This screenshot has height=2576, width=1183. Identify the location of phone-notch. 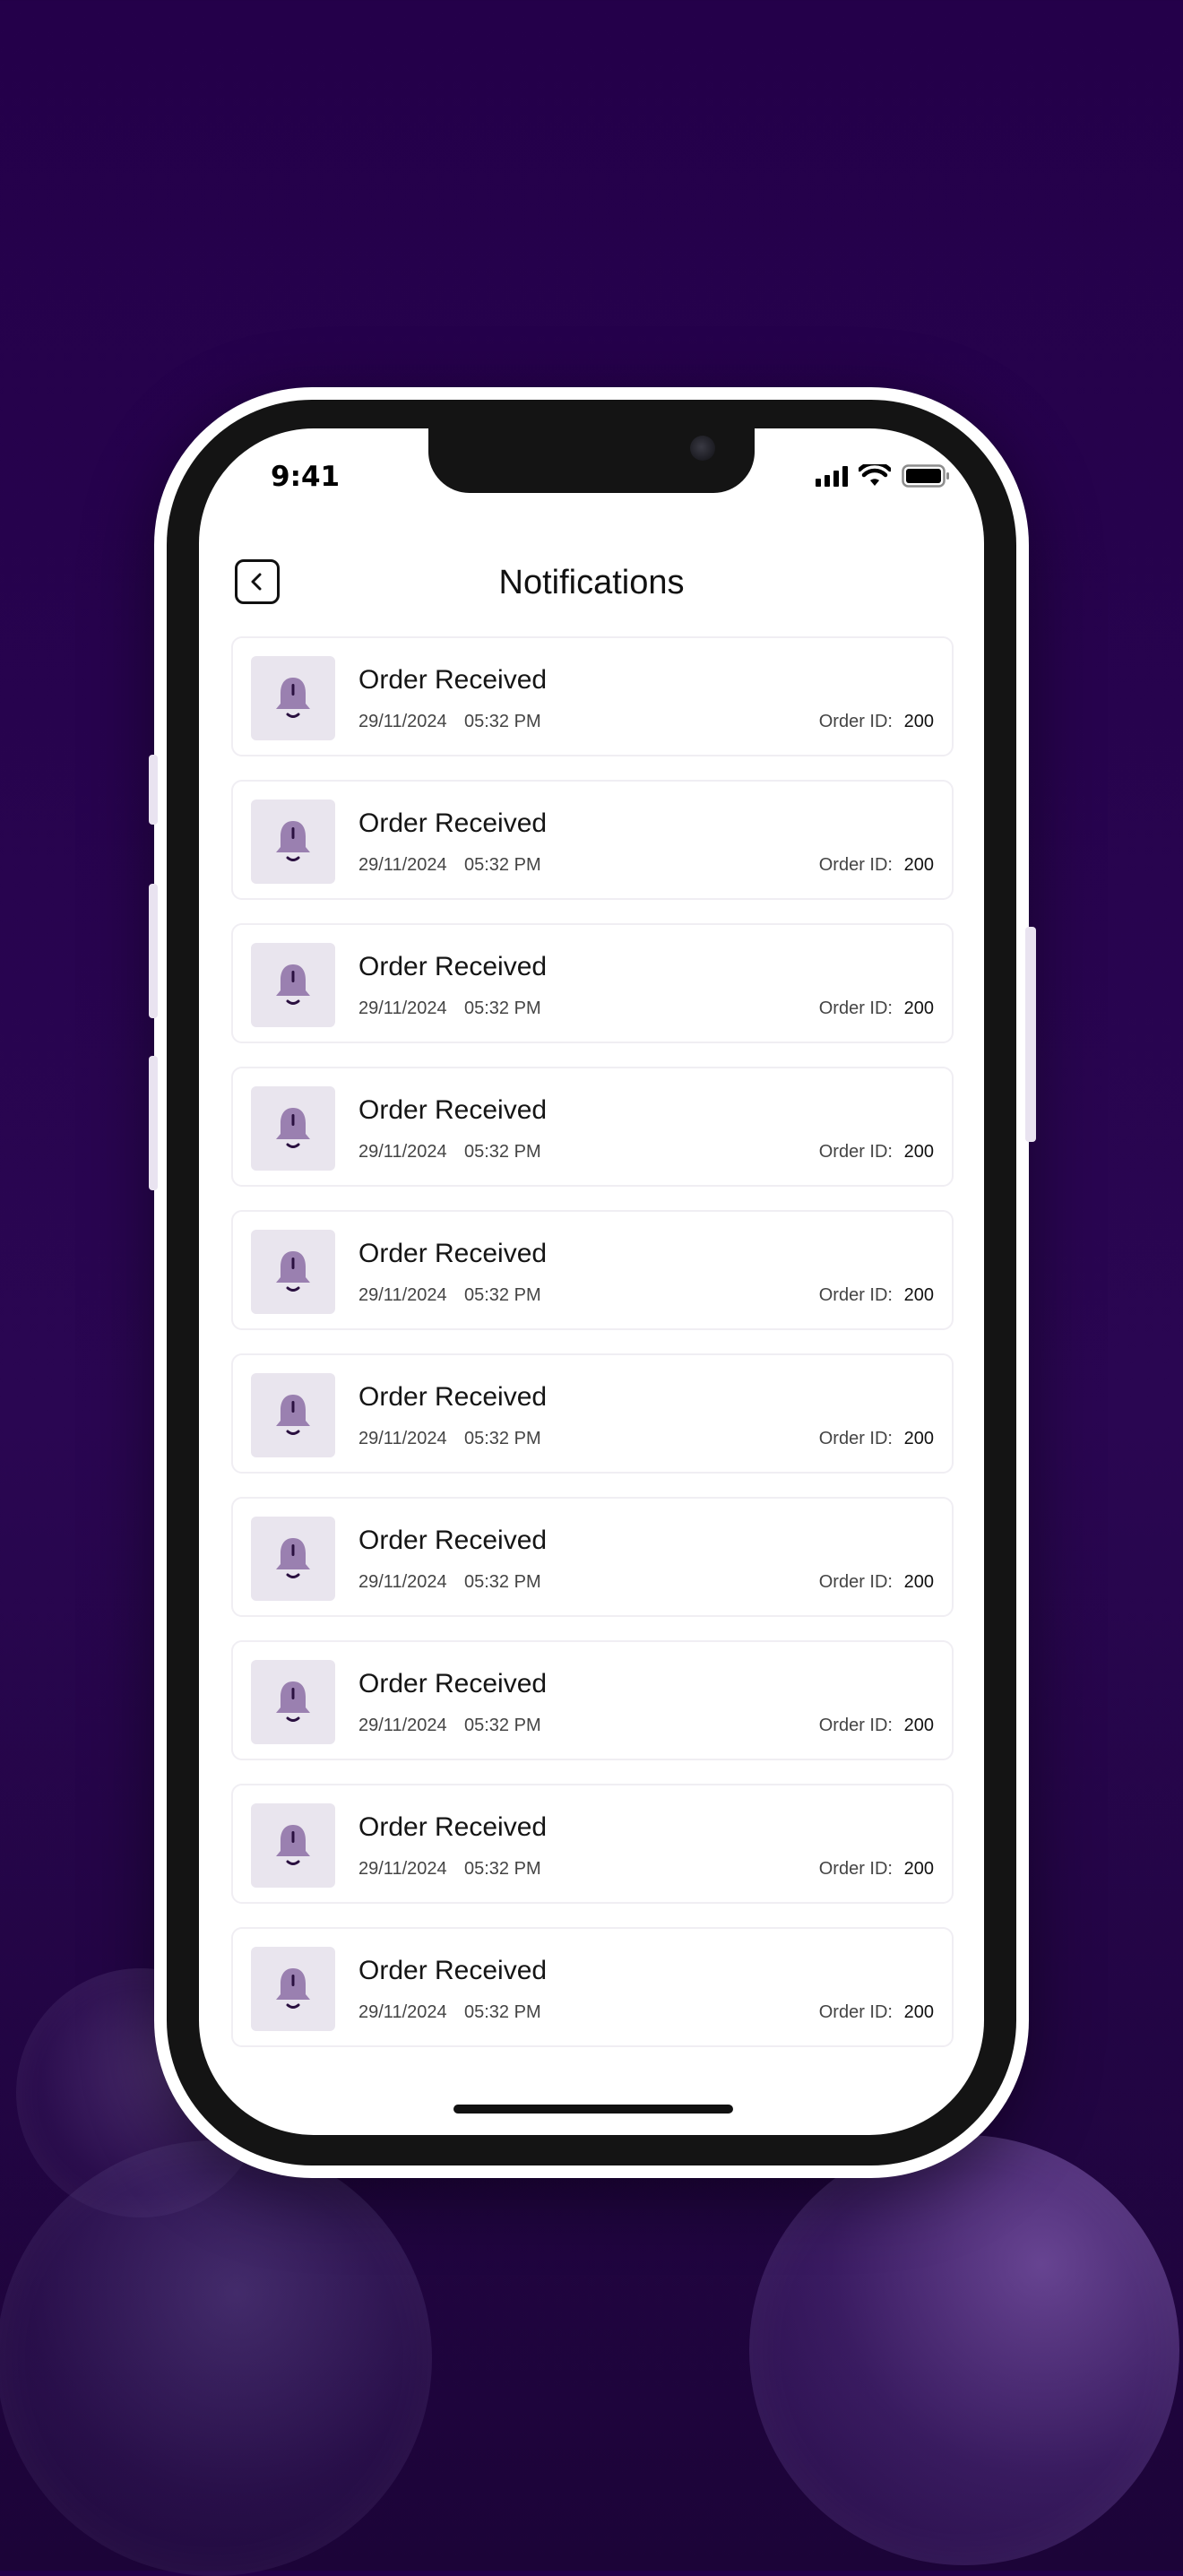
(591, 460).